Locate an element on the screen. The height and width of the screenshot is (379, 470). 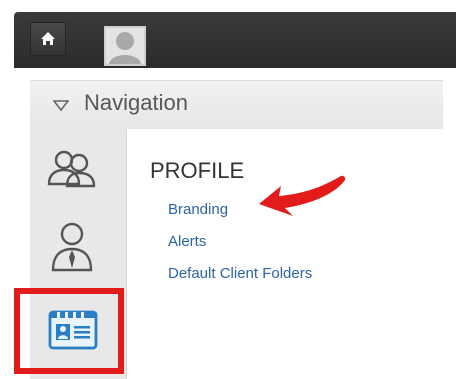
default-client-folders-link: Default Client Folders is located at coordinates (240, 273).